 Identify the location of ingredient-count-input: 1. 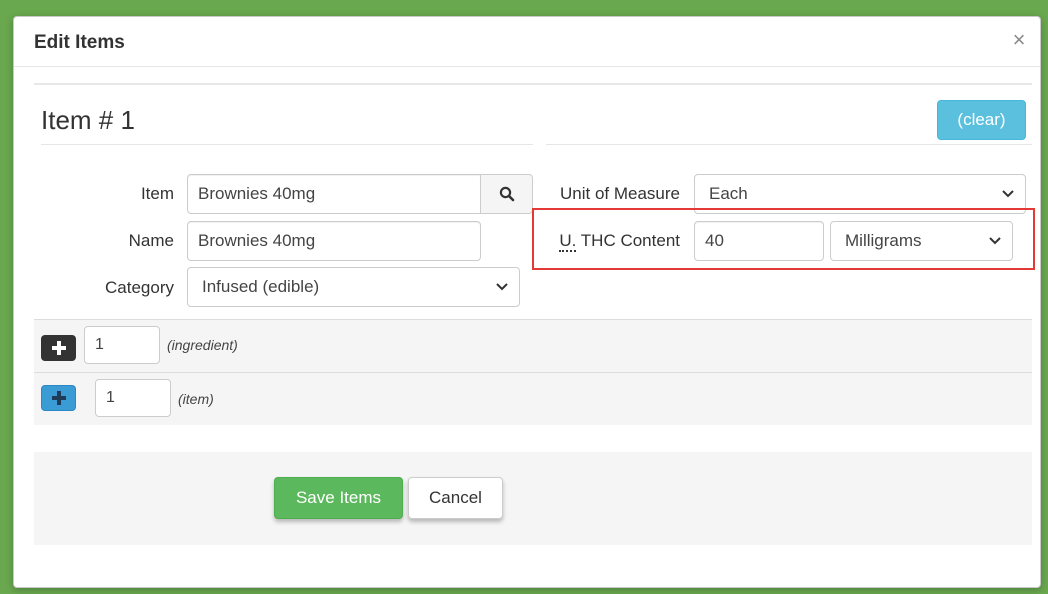
(122, 345).